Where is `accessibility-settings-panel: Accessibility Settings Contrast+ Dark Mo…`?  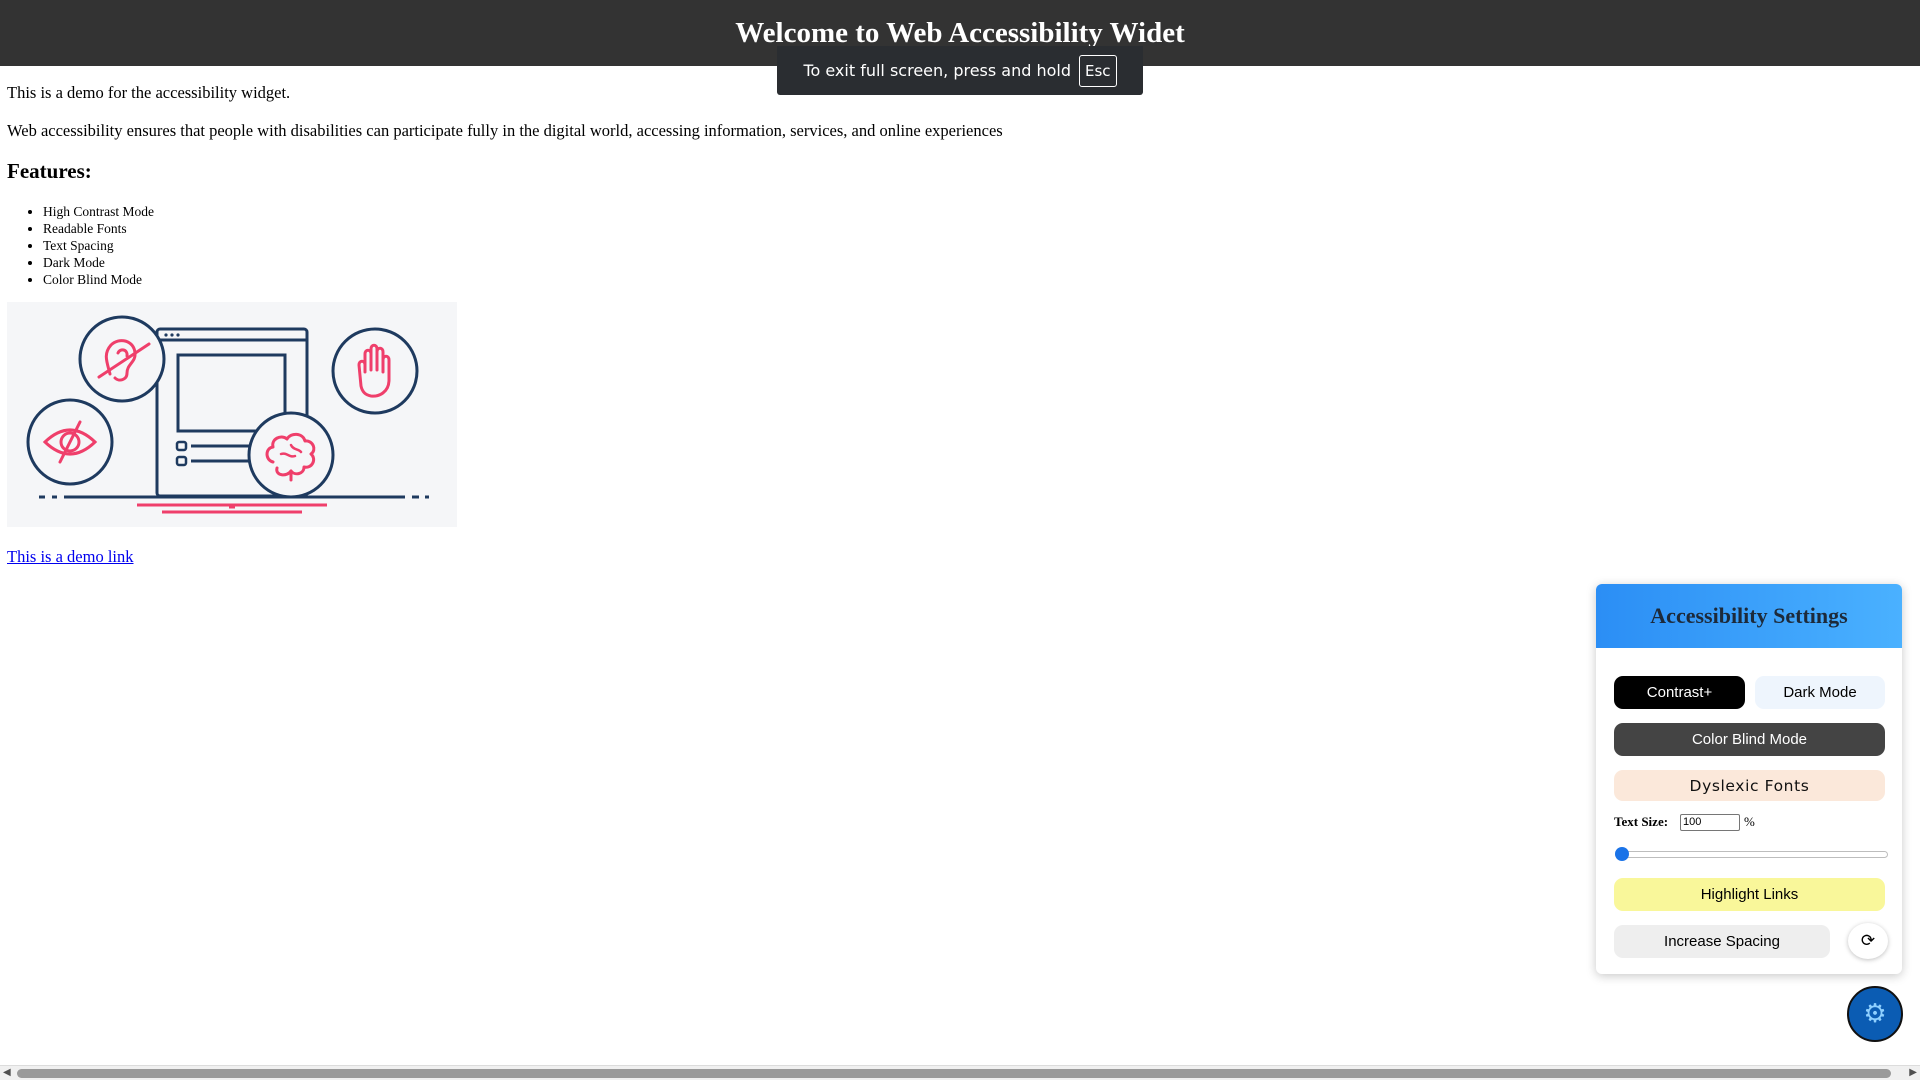
accessibility-settings-panel: Accessibility Settings Contrast+ Dark Mo… is located at coordinates (1749, 779).